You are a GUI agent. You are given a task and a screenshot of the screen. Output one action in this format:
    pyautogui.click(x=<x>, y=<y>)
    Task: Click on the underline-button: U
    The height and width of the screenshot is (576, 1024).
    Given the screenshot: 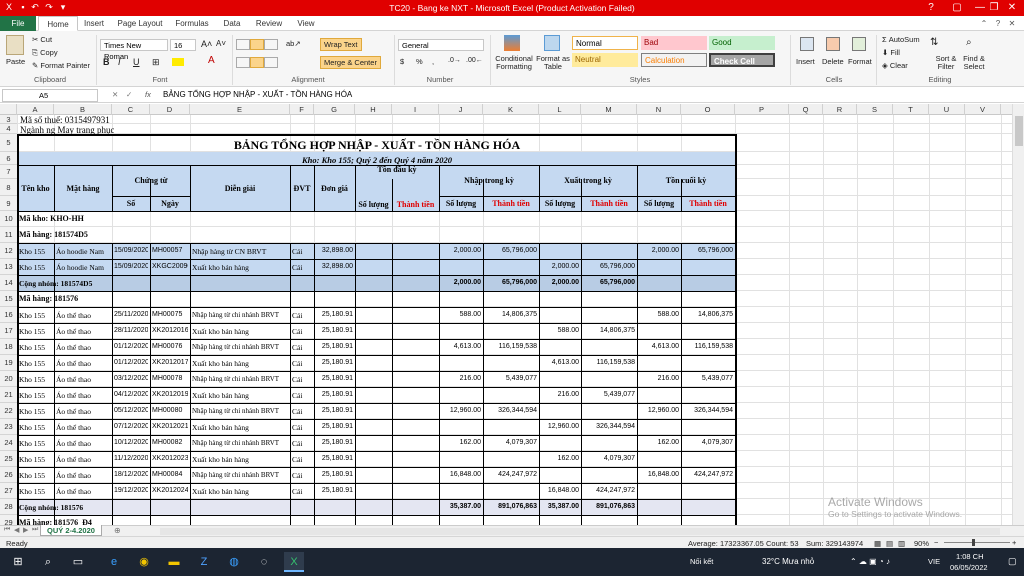 What is the action you would take?
    pyautogui.click(x=136, y=62)
    